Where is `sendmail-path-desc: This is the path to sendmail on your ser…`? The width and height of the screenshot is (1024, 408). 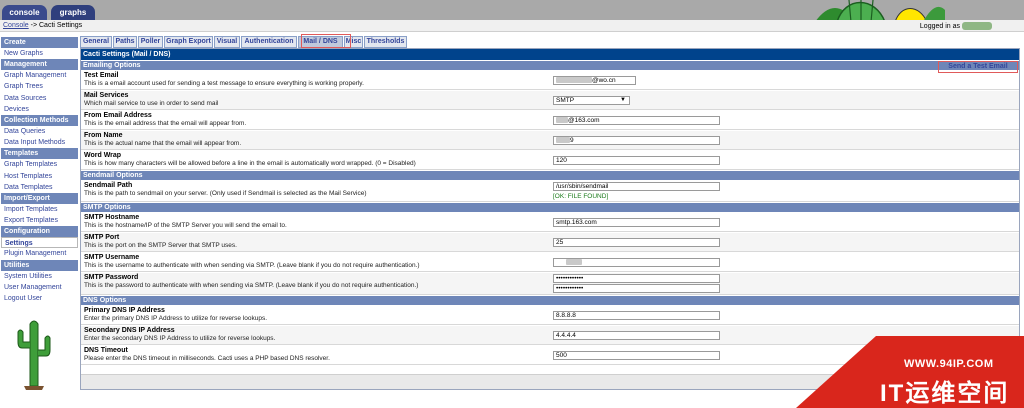 sendmail-path-desc: This is the path to sendmail on your ser… is located at coordinates (225, 193).